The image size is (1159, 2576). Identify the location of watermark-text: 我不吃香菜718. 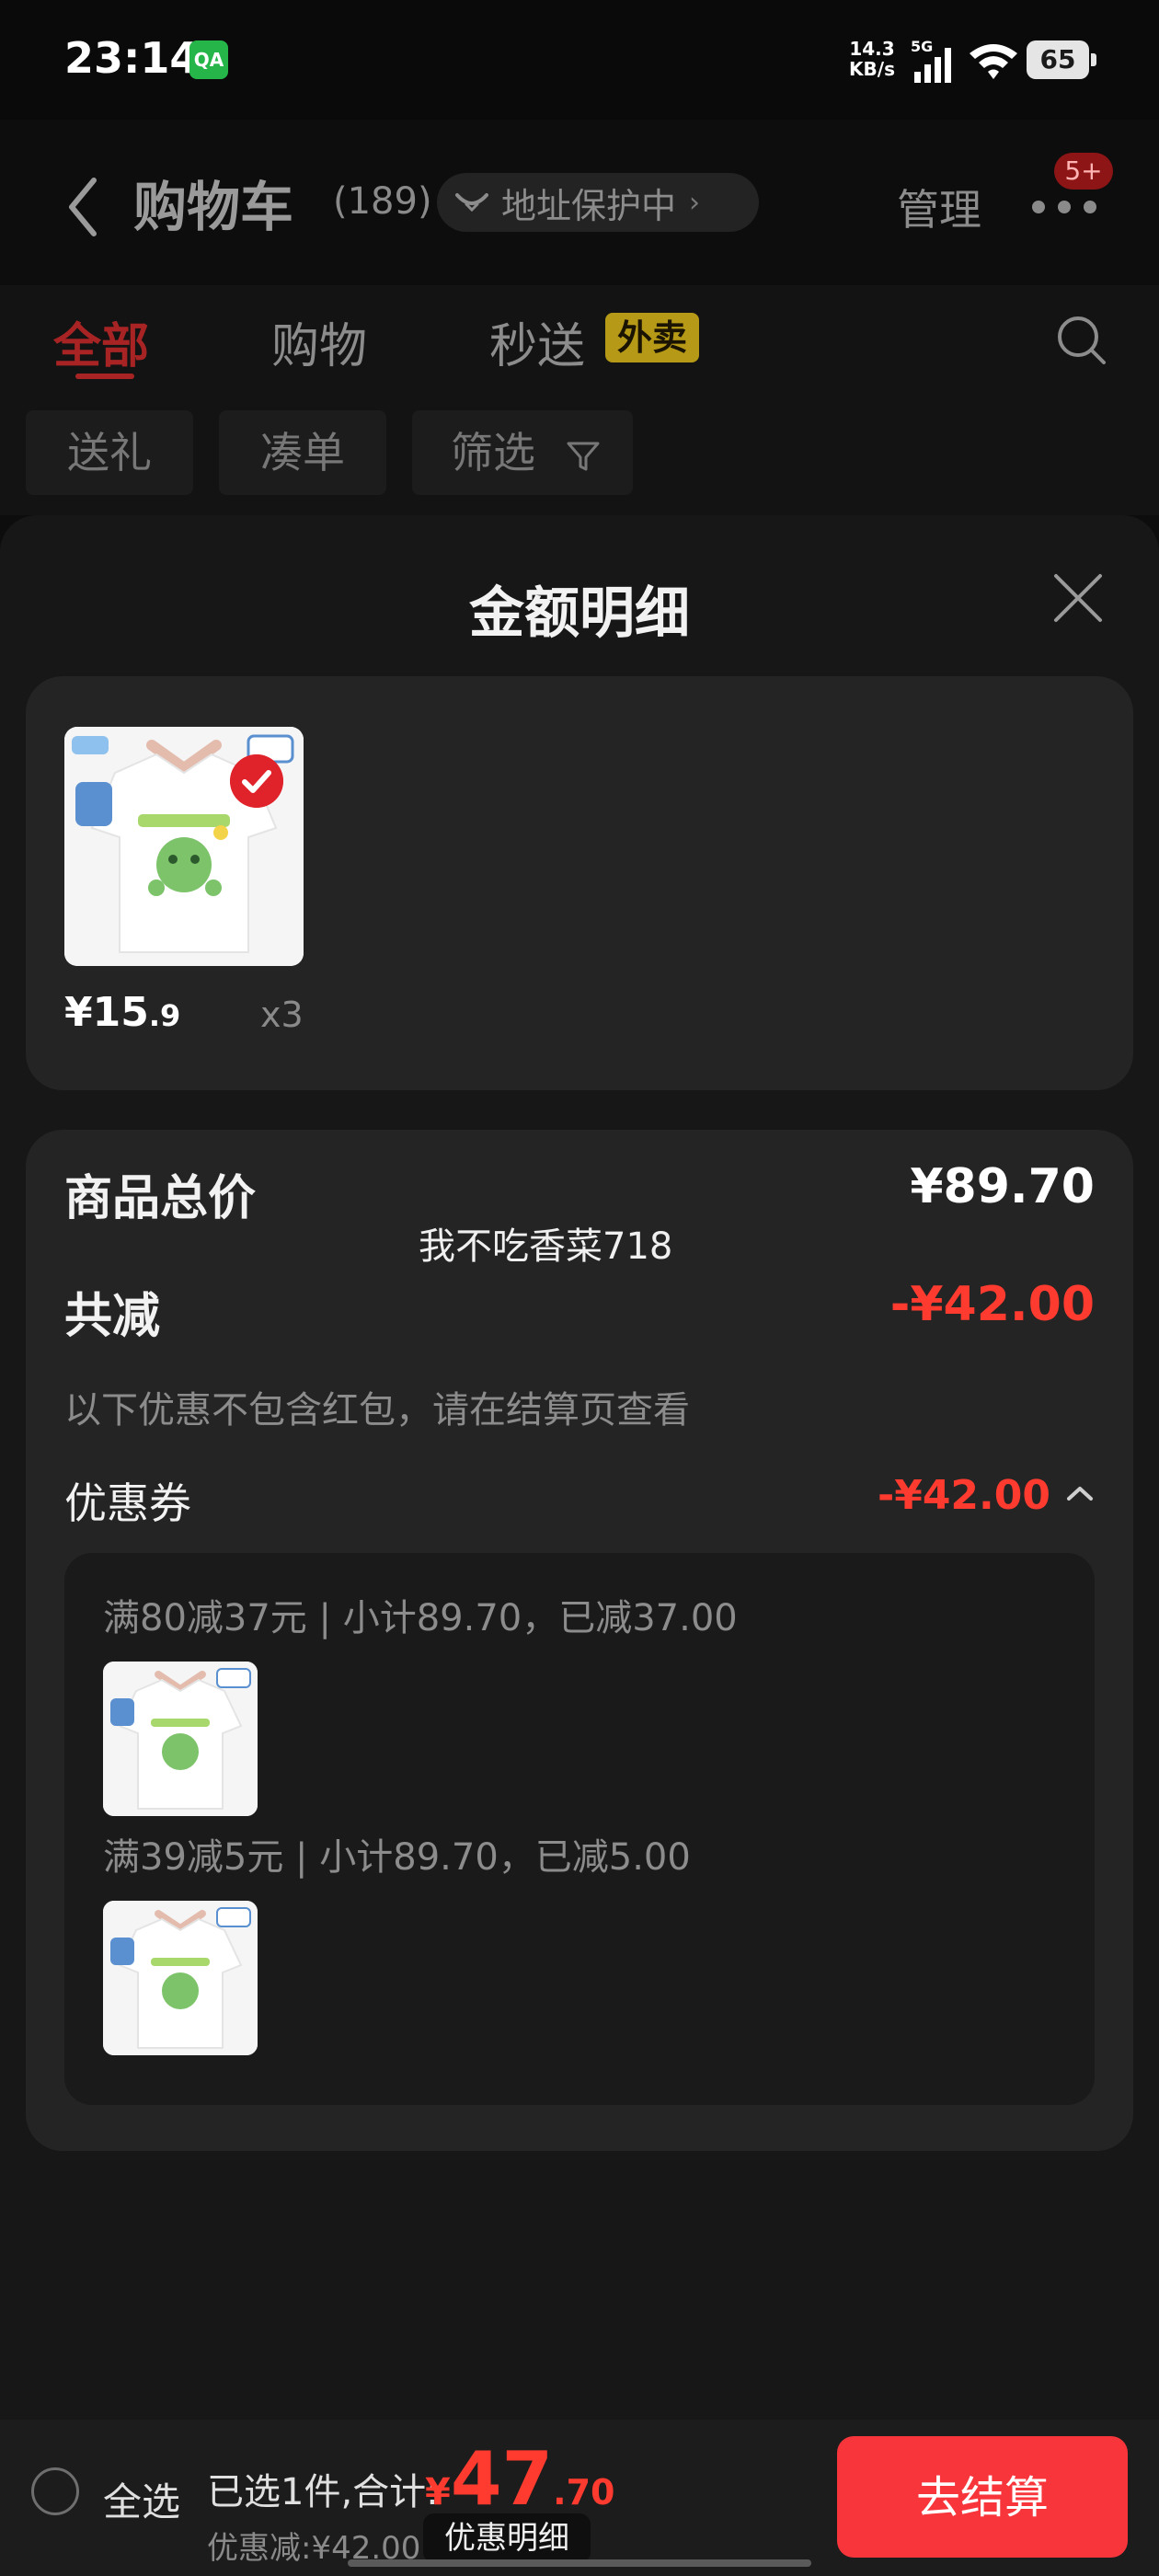
(546, 1246).